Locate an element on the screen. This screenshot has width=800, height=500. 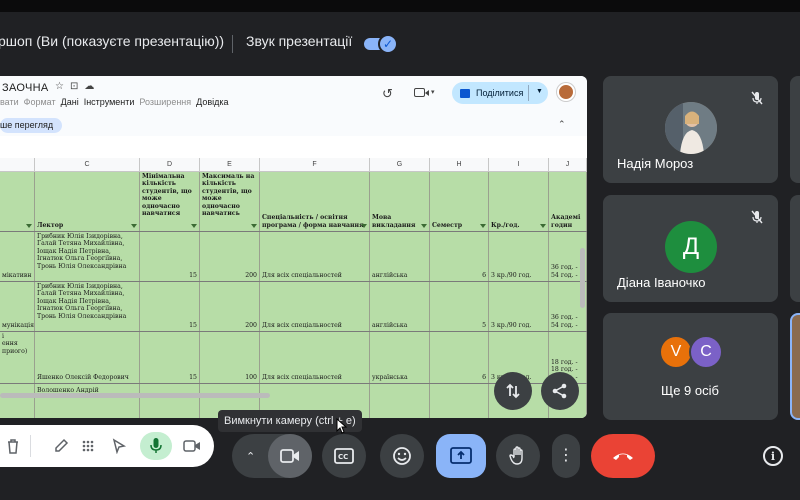
table-cell: мікативн is located at coordinates (17, 256).